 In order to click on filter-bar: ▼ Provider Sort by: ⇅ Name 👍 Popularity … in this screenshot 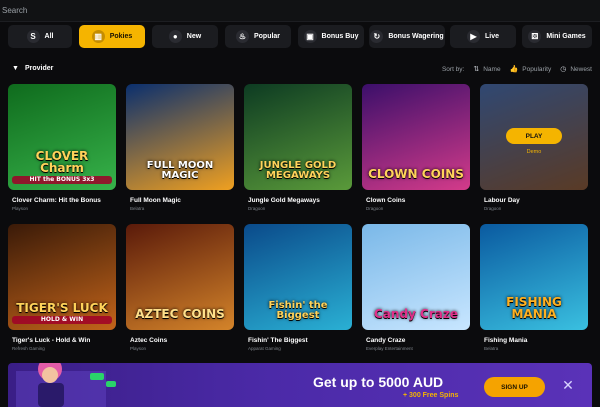, I will do `click(300, 70)`.